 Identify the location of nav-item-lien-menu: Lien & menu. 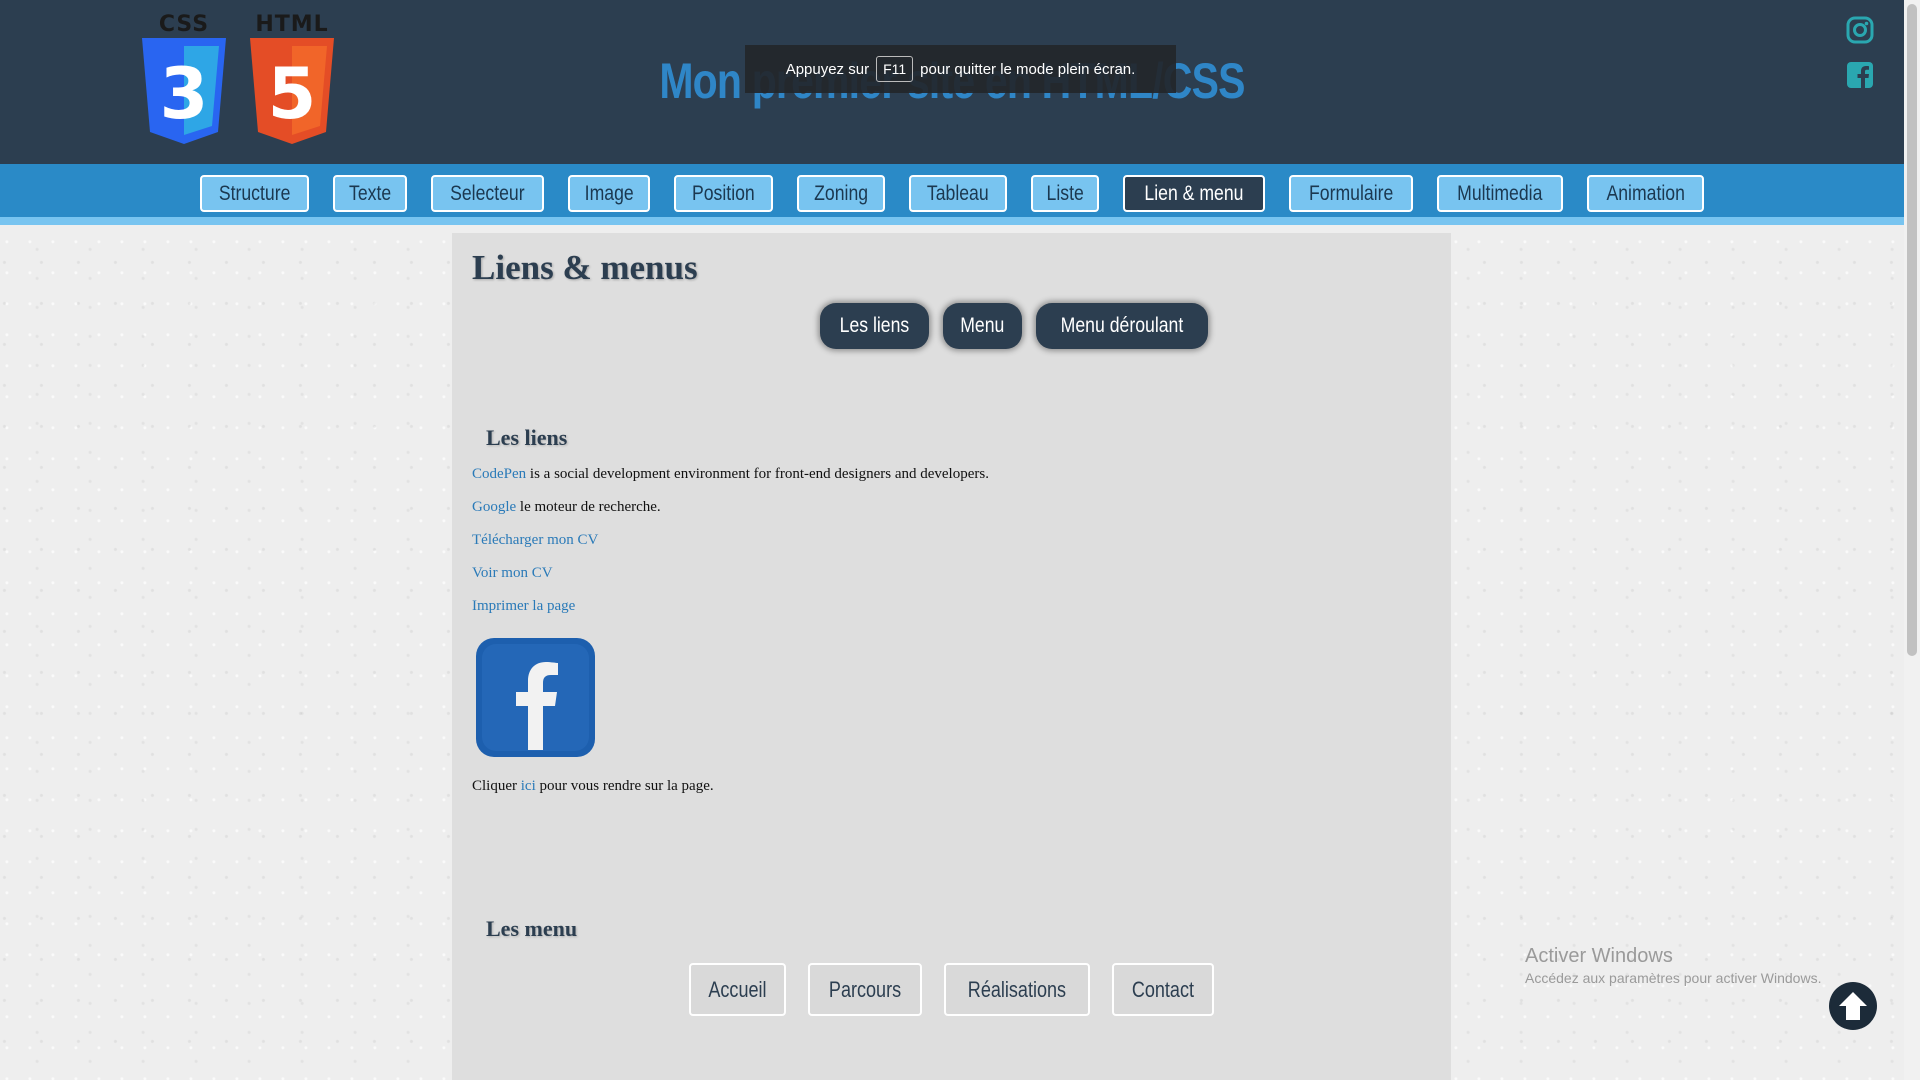
(1194, 193).